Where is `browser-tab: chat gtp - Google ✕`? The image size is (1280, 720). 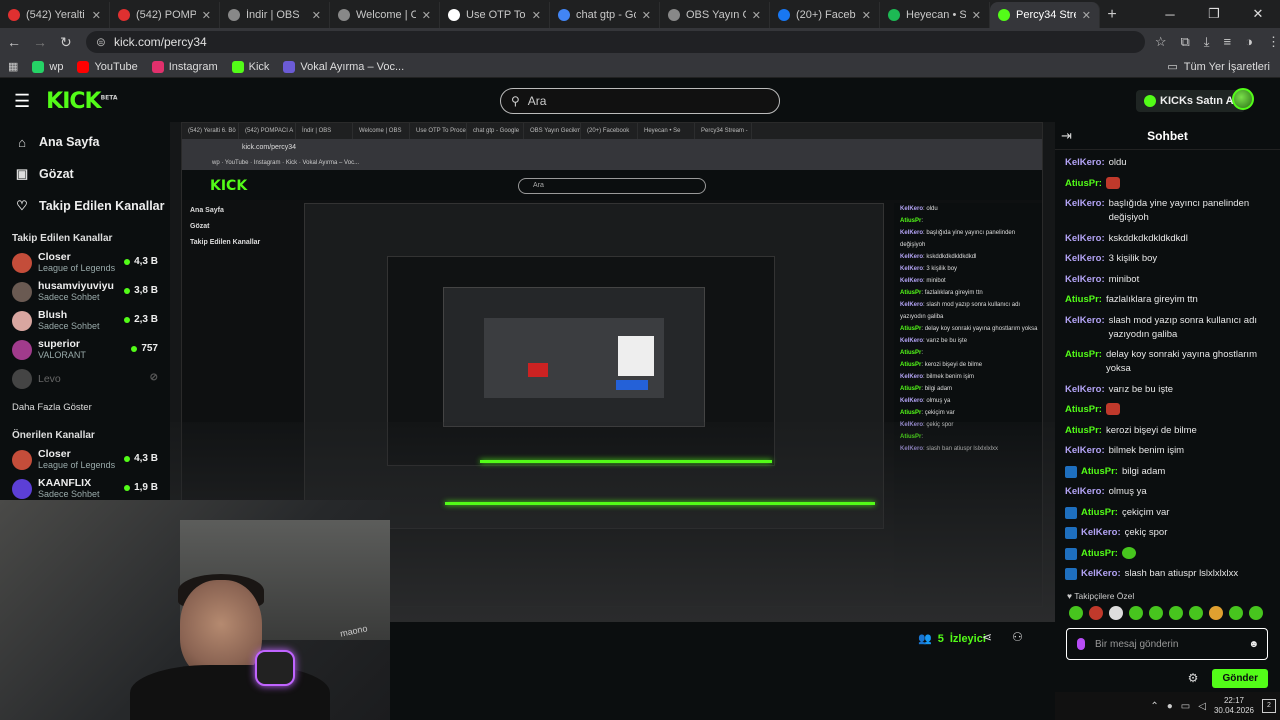 browser-tab: chat gtp - Google ✕ is located at coordinates (605, 15).